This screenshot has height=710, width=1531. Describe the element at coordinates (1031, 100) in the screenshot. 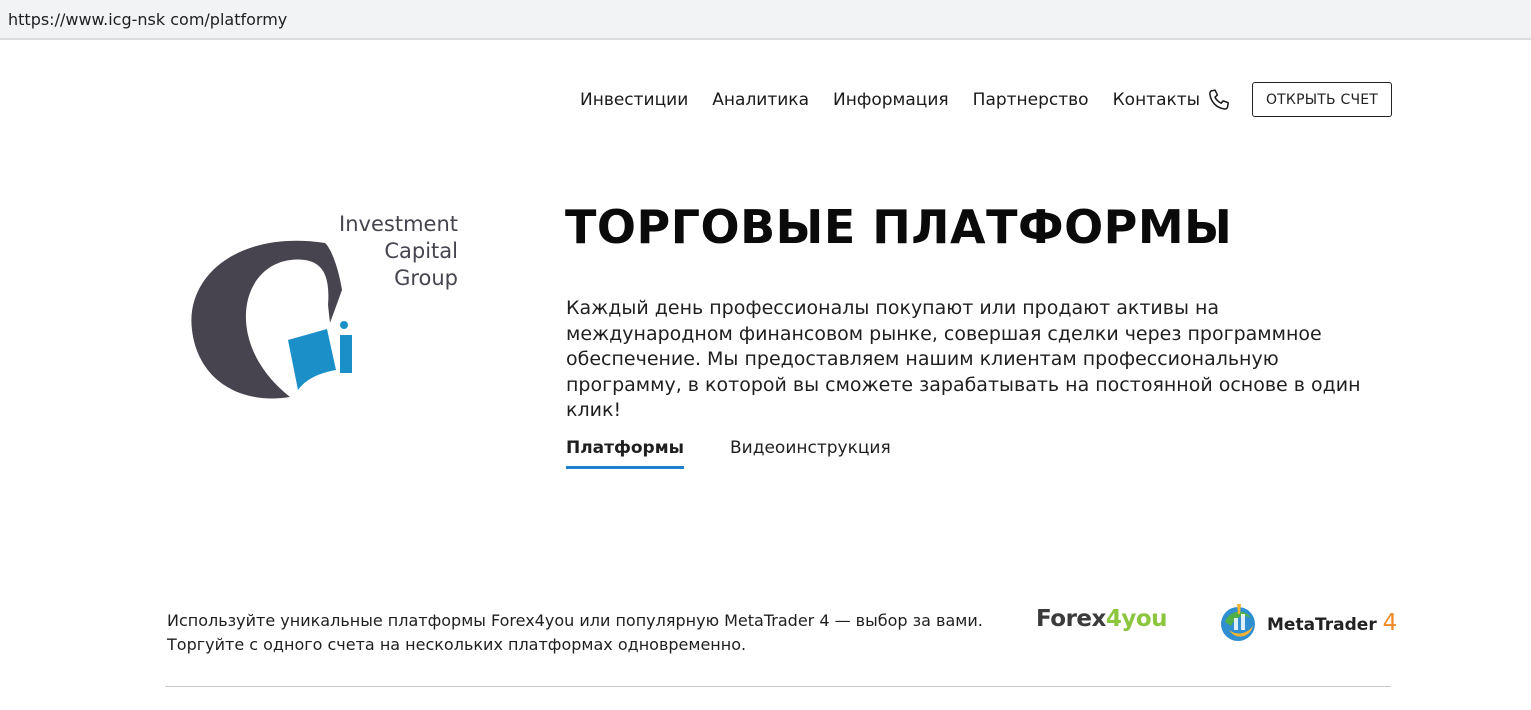

I see `nav-item-partnership: Партнерство` at that location.